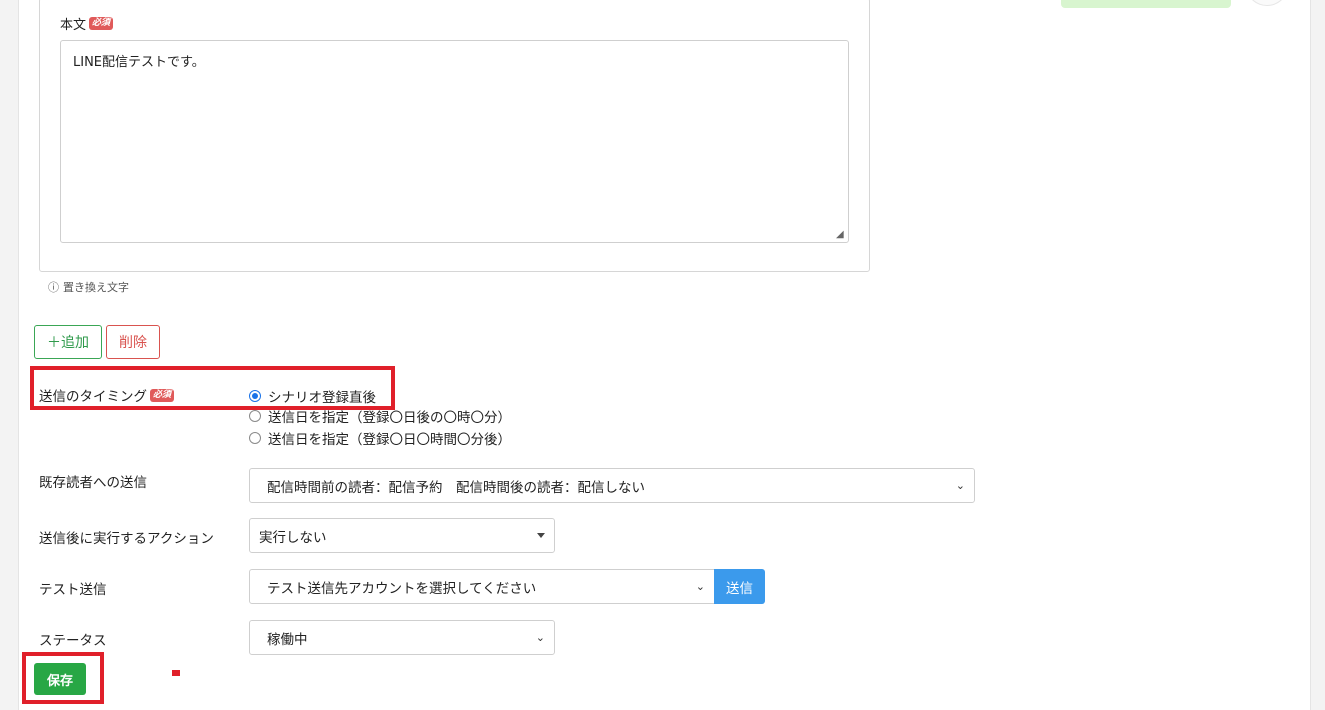 The width and height of the screenshot is (1325, 710). I want to click on delete-button: 削除, so click(133, 342).